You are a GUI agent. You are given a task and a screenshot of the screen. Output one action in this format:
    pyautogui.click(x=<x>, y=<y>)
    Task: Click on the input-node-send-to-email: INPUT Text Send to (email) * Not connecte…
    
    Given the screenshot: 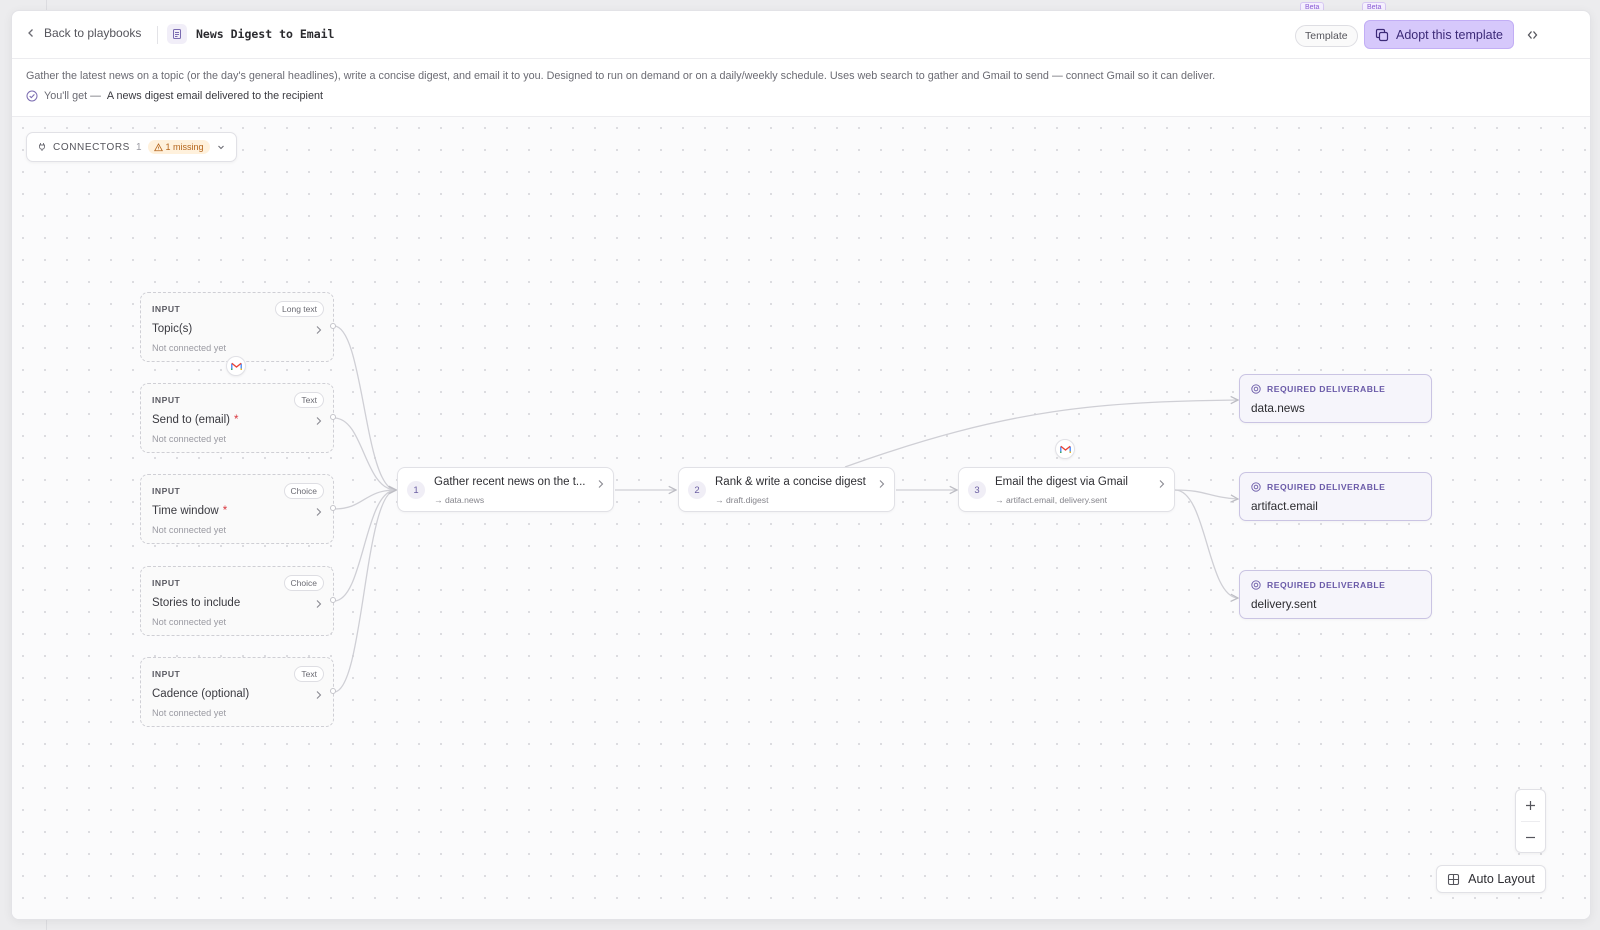 What is the action you would take?
    pyautogui.click(x=238, y=418)
    